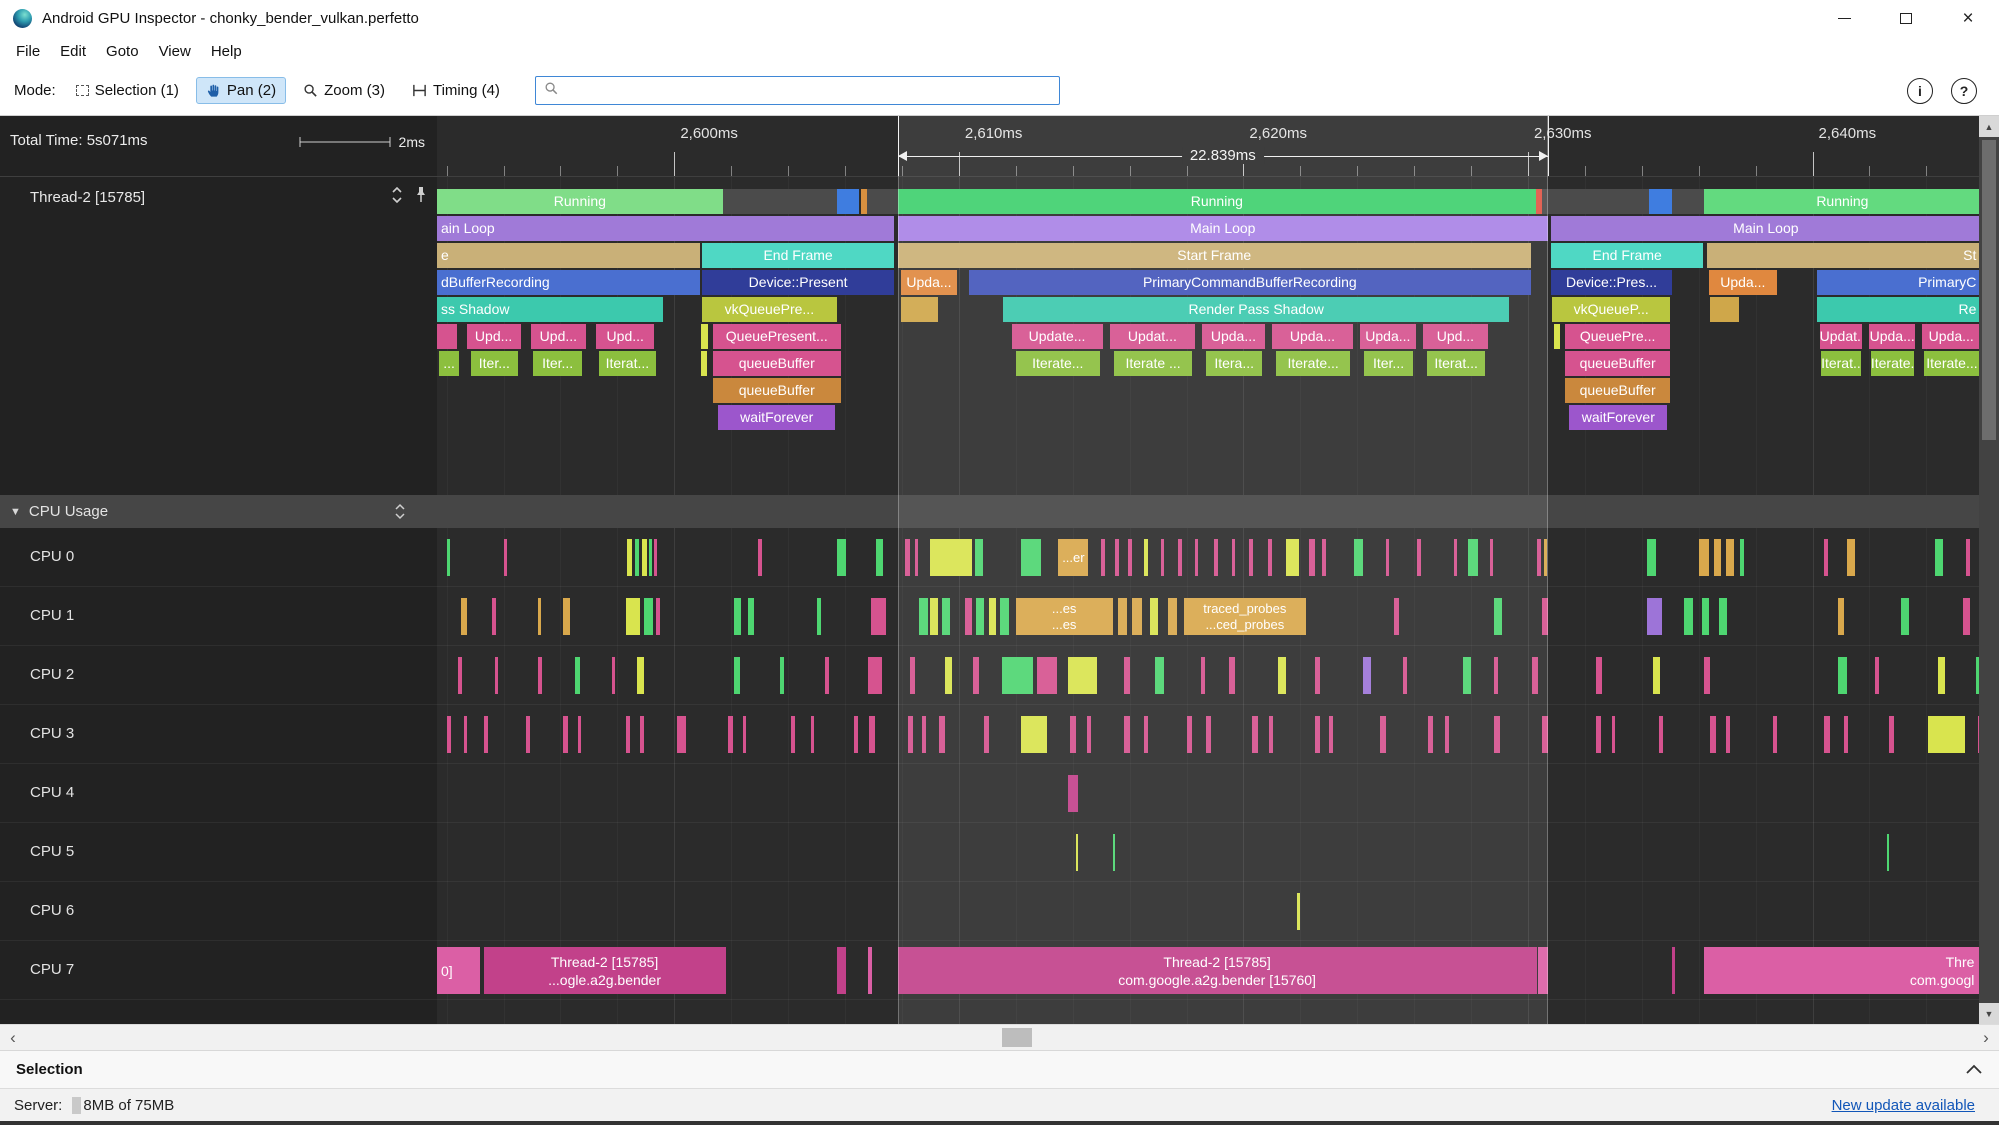 The image size is (1999, 1125). I want to click on maximize-button, so click(1906, 18).